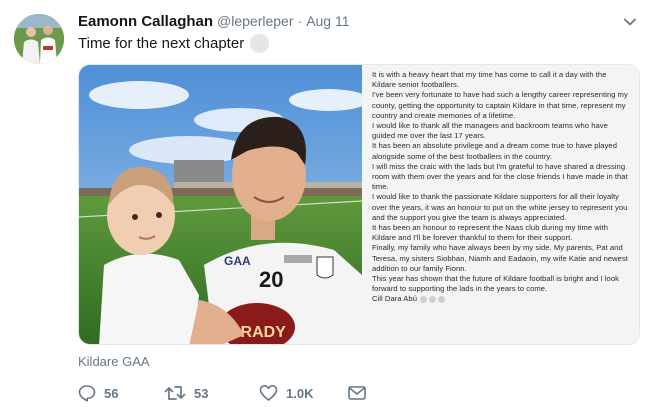 The image size is (650, 407). Describe the element at coordinates (271, 279) in the screenshot. I see `jersey-number: 20` at that location.